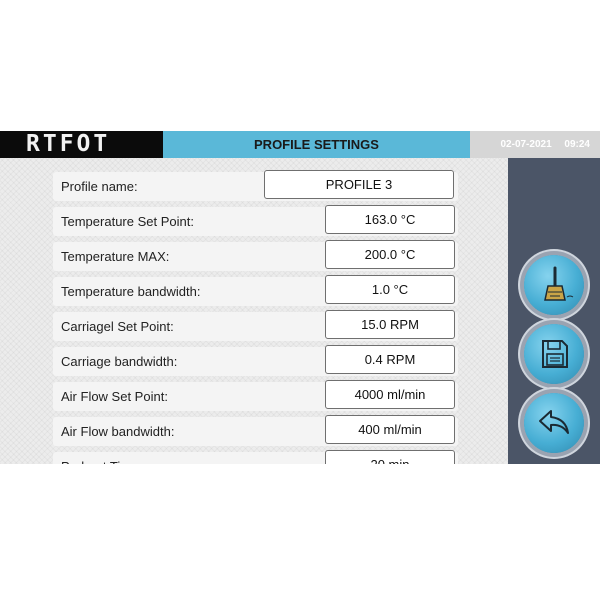 This screenshot has width=600, height=600. I want to click on time-text: 09:24, so click(577, 144).